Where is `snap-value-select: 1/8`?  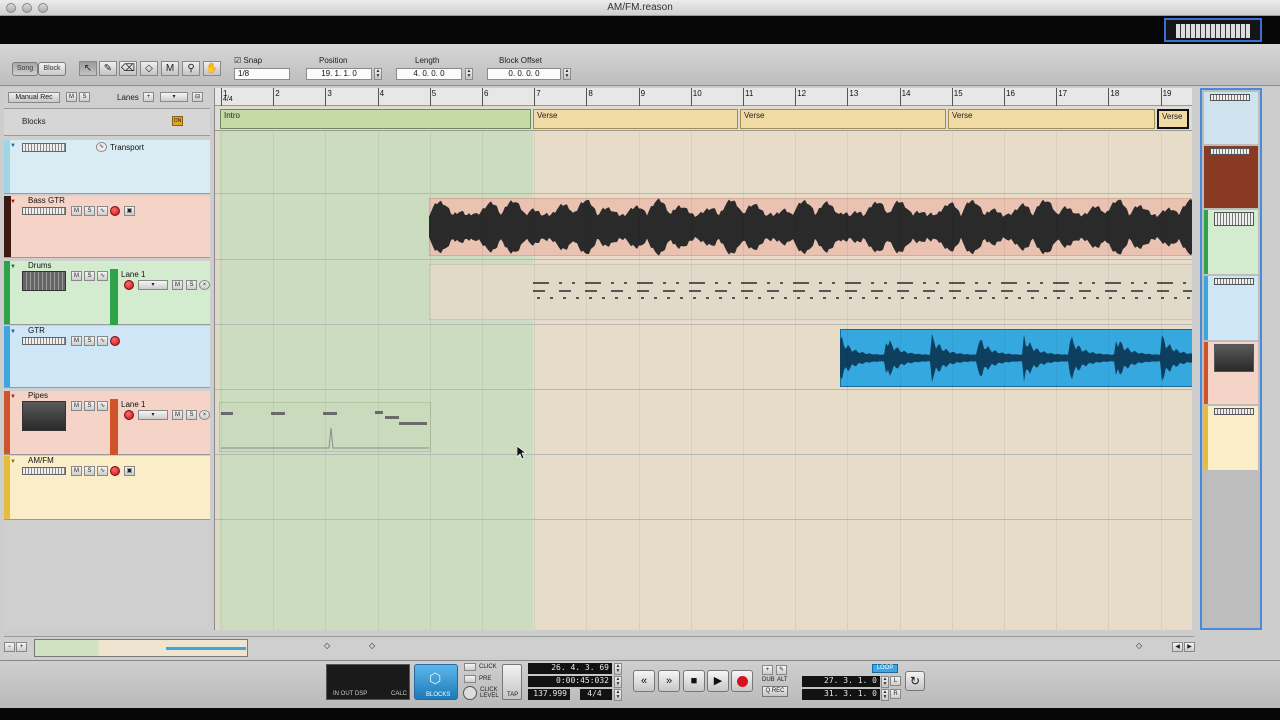
snap-value-select: 1/8 is located at coordinates (262, 74).